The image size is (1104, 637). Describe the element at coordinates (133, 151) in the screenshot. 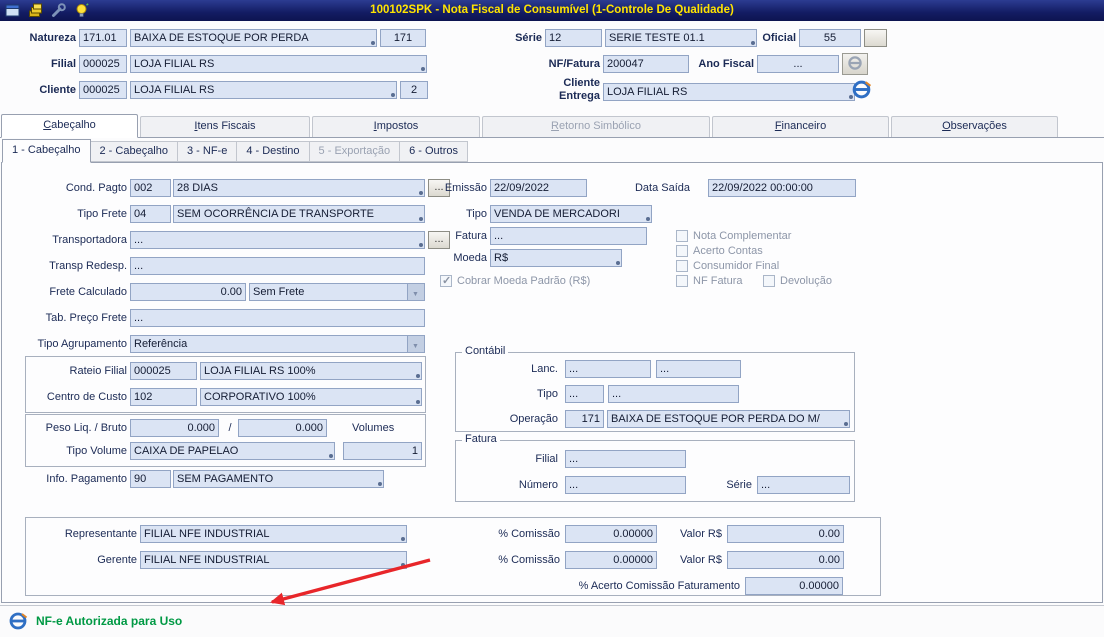

I see `subtab-2-cabecalho: 2 - Cabeçalho` at that location.